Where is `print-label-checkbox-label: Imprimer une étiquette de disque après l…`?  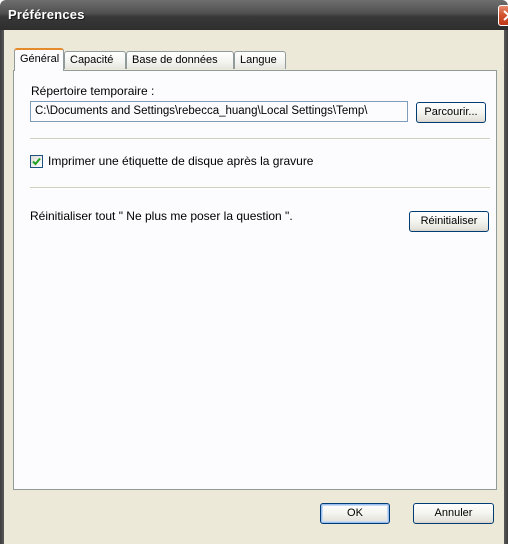 print-label-checkbox-label: Imprimer une étiquette de disque après l… is located at coordinates (180, 161).